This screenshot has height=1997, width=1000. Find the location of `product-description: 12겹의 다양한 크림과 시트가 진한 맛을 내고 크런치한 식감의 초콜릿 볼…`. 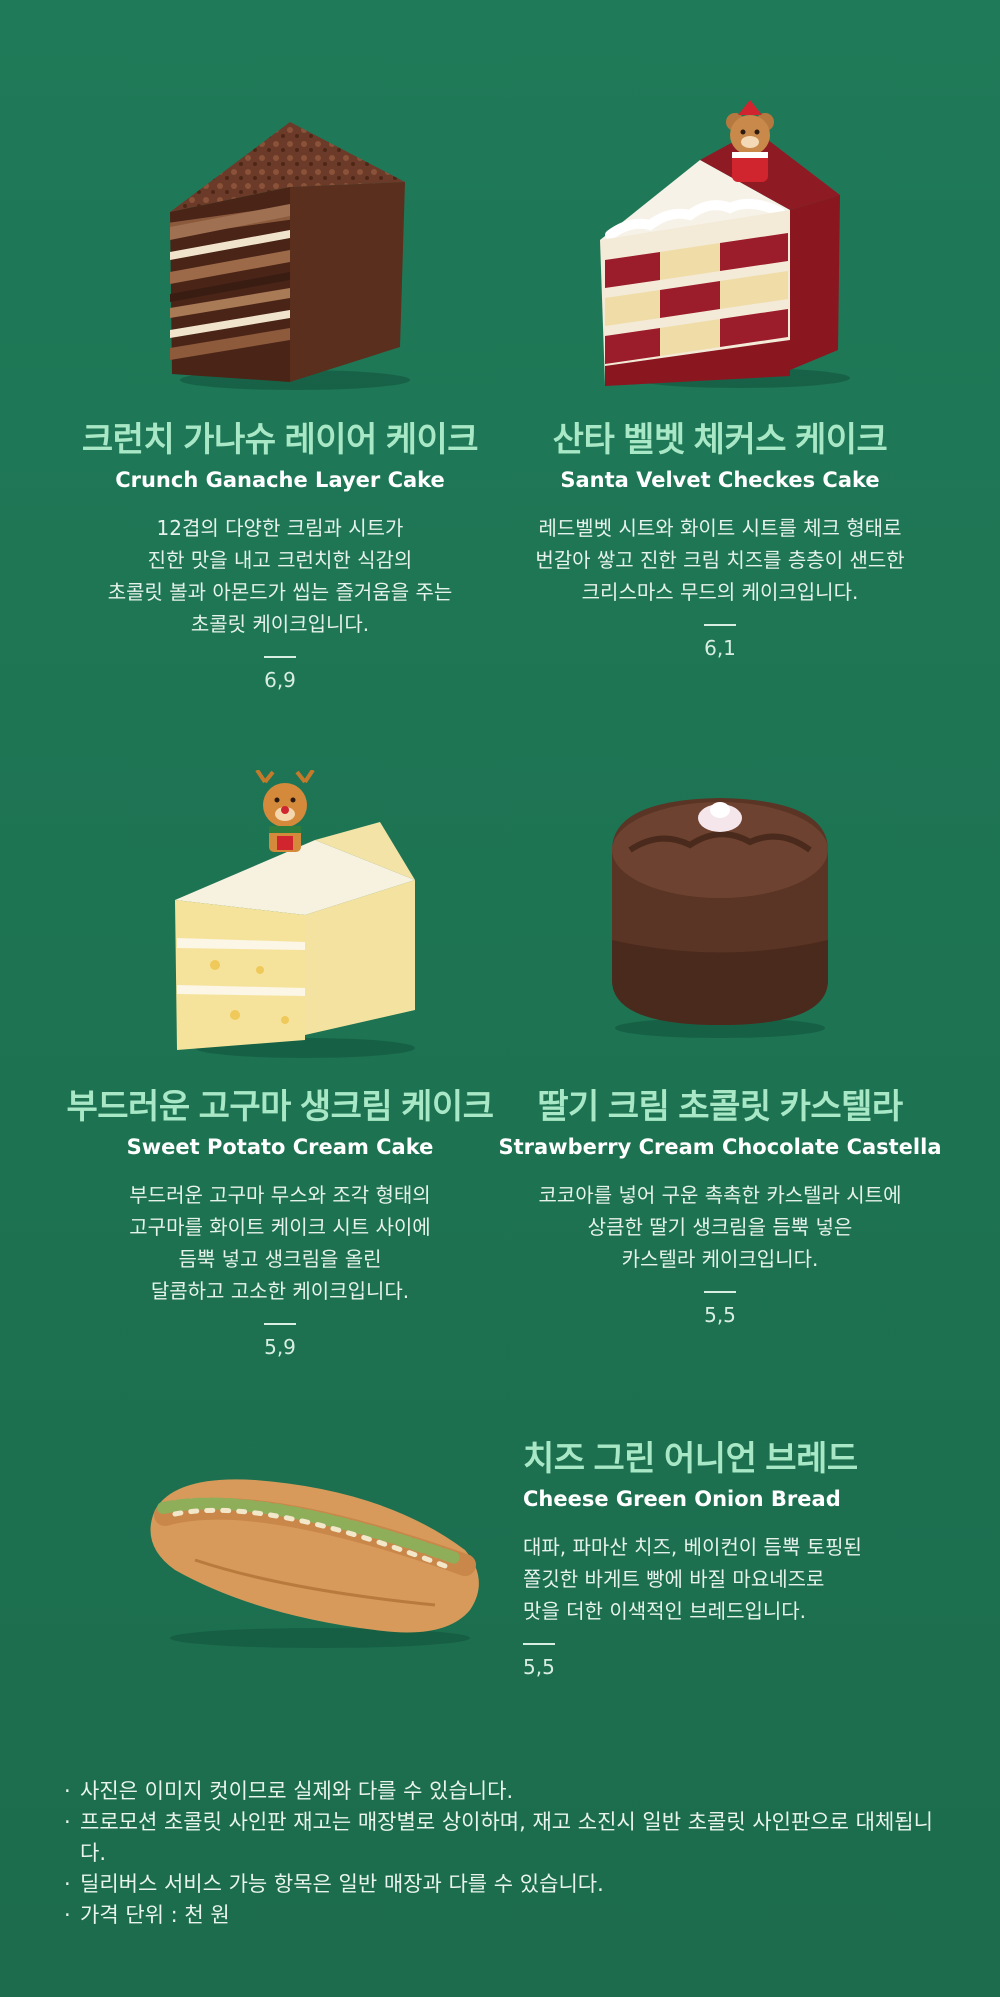

product-description: 12겹의 다양한 크림과 시트가 진한 맛을 내고 크런치한 식감의 초콜릿 볼… is located at coordinates (280, 576).